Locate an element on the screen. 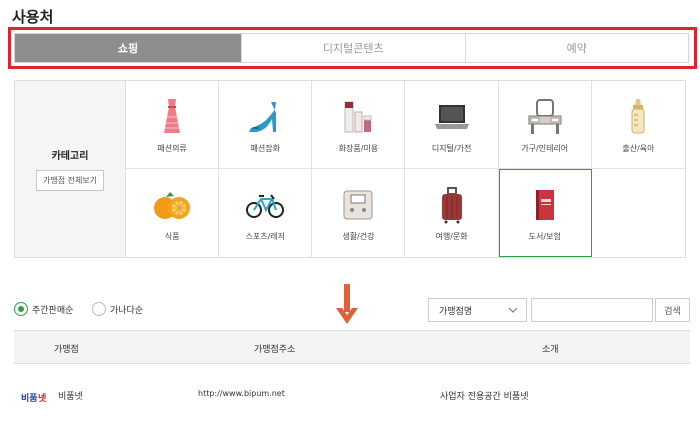 Image resolution: width=700 pixels, height=421 pixels. vanity-table-icon is located at coordinates (545, 117).